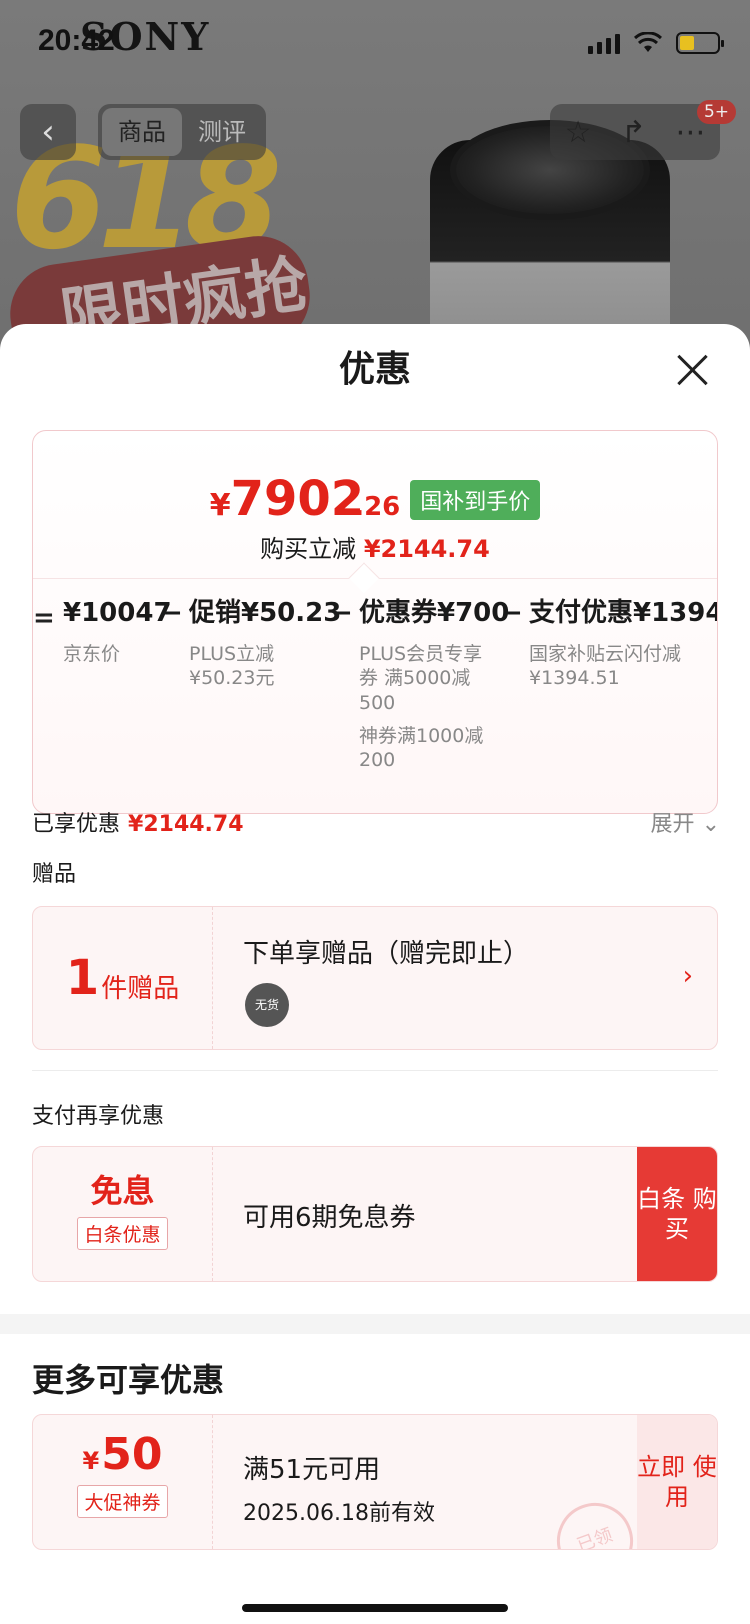 Image resolution: width=750 pixels, height=1624 pixels. I want to click on expand-label: 展开, so click(672, 824).